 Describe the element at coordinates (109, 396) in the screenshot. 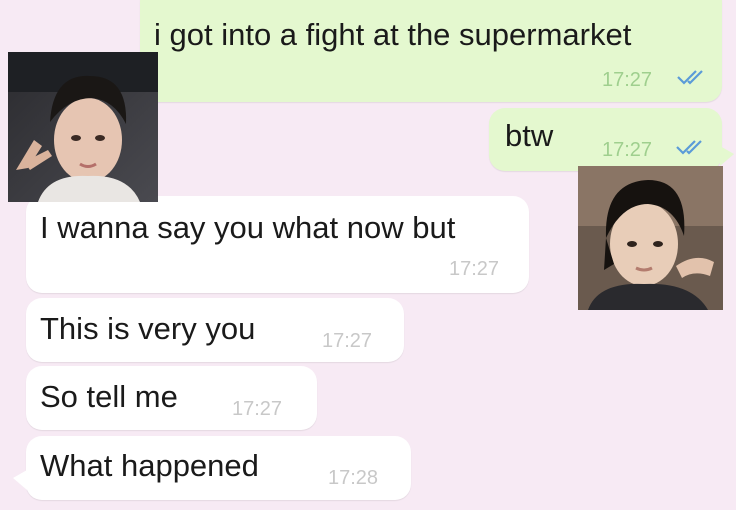

I see `message-text: So tell me` at that location.